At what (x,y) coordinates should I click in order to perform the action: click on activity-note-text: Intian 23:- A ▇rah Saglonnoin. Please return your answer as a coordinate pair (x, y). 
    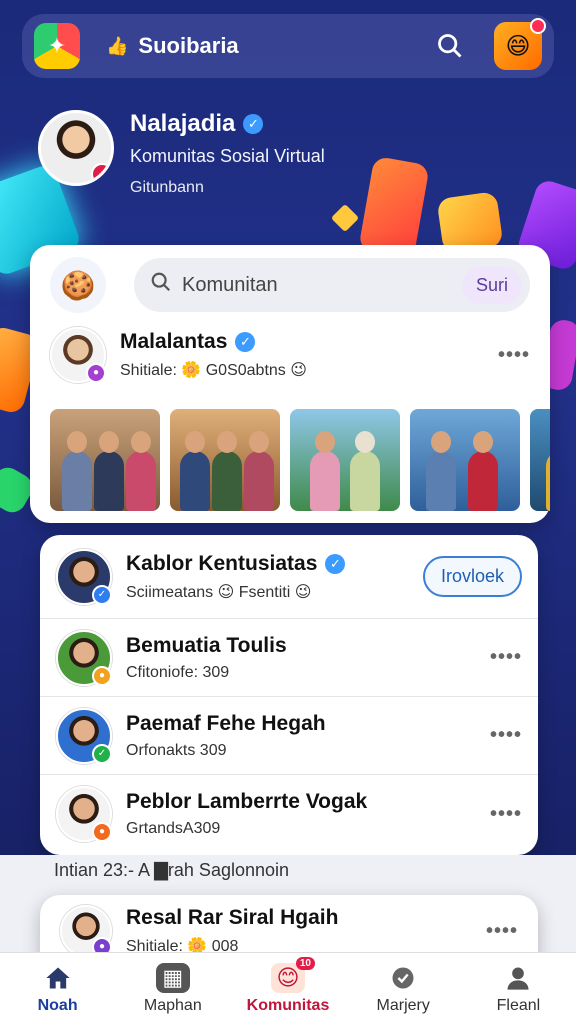
    Looking at the image, I should click on (172, 870).